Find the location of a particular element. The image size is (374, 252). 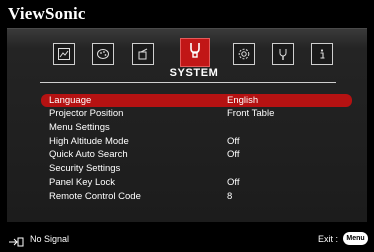

brand-bar: ViewSonic is located at coordinates (187, 13).